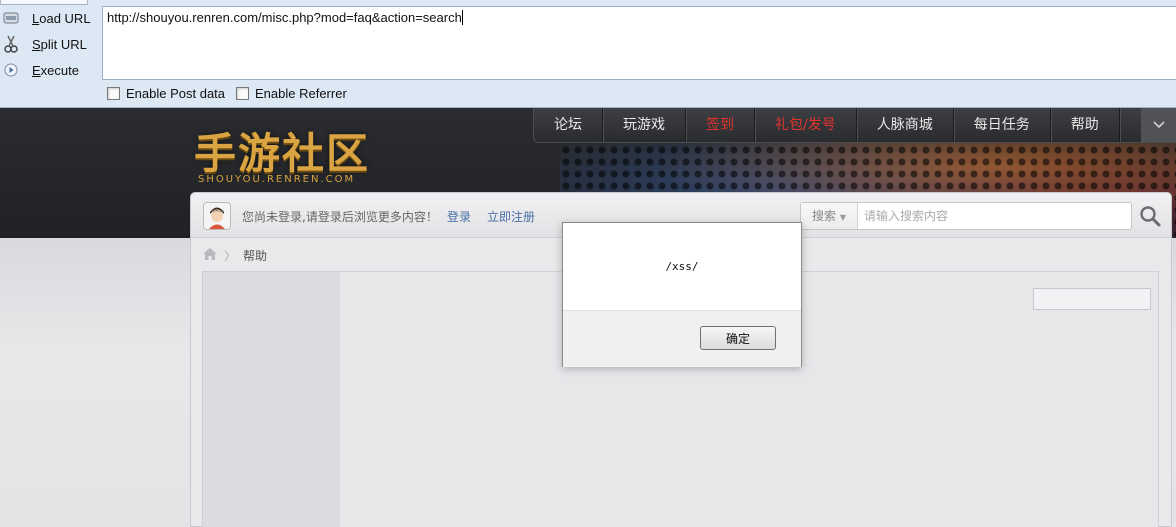  I want to click on load-url-button: Load URL, so click(48, 18).